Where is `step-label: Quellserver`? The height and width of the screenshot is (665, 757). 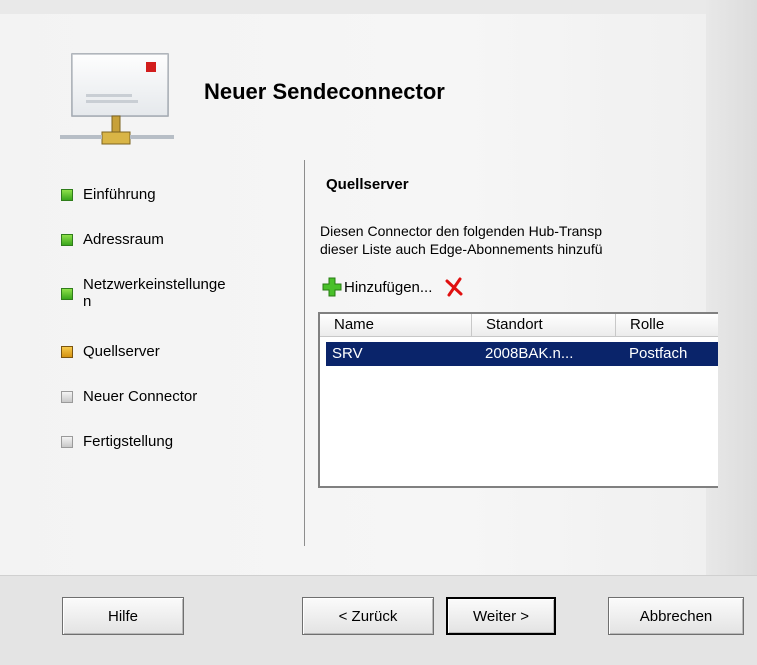
step-label: Quellserver is located at coordinates (121, 351).